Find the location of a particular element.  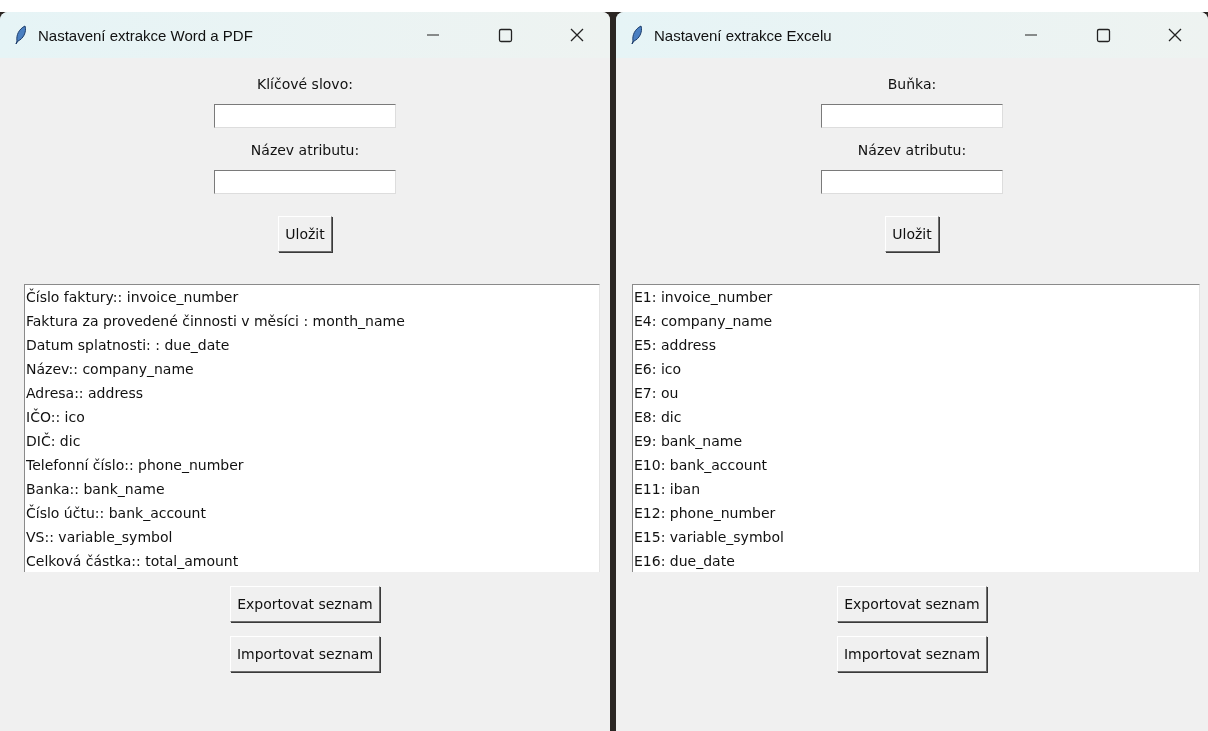

list-item: E4: company_name is located at coordinates (916, 321).